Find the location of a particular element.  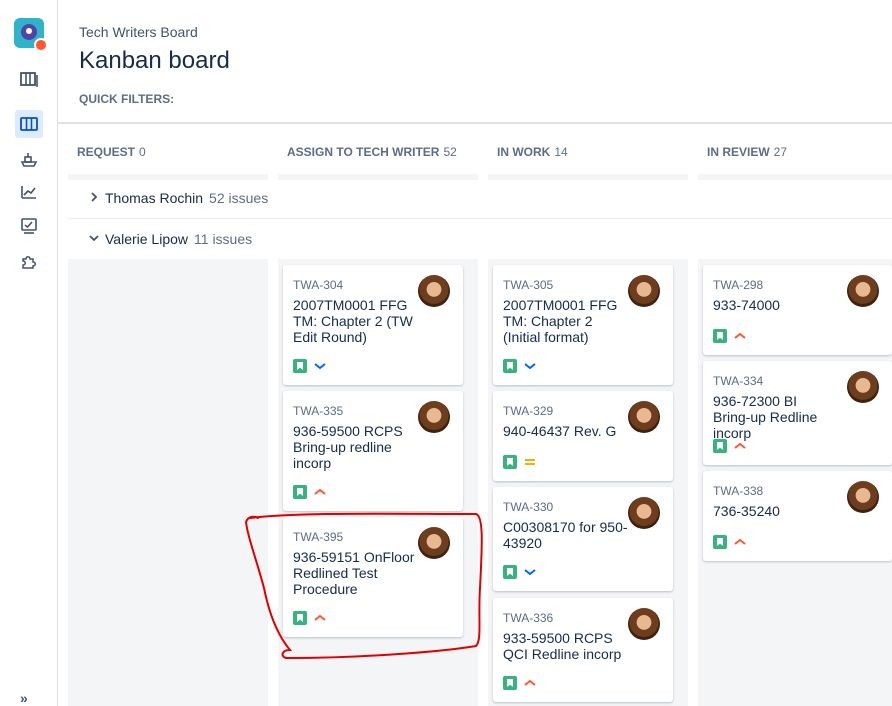

swimlane-name: Valerie Lipow is located at coordinates (147, 239).